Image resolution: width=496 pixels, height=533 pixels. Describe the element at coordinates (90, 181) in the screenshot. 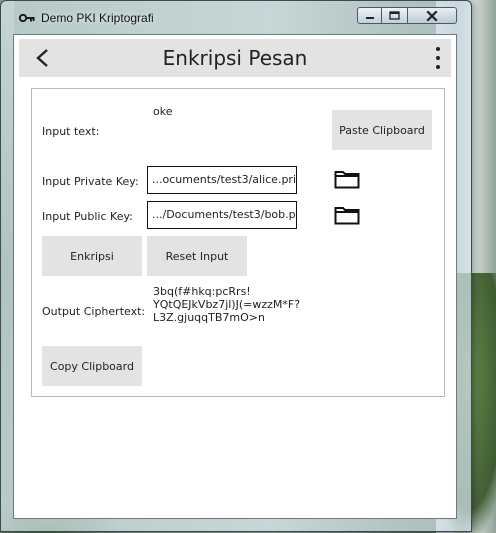

I see `private-key-label: Input Private Key:` at that location.